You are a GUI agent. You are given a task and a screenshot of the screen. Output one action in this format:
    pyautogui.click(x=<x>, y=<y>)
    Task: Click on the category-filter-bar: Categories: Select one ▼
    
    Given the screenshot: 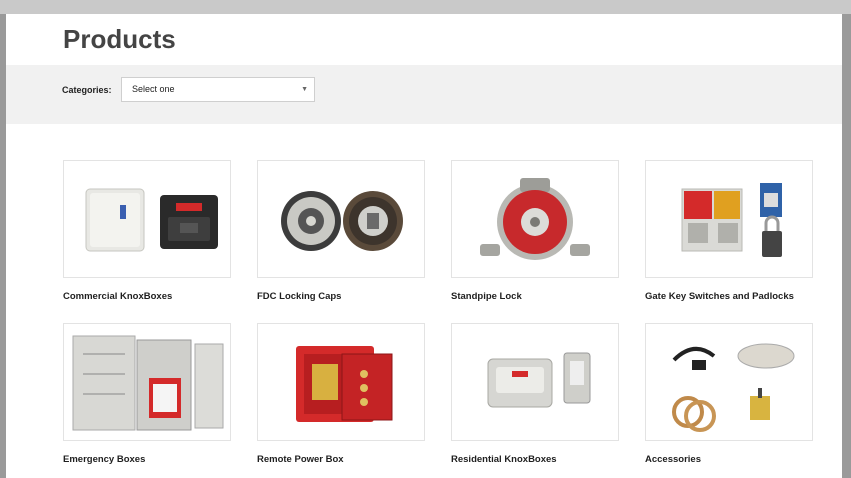 What is the action you would take?
    pyautogui.click(x=424, y=94)
    